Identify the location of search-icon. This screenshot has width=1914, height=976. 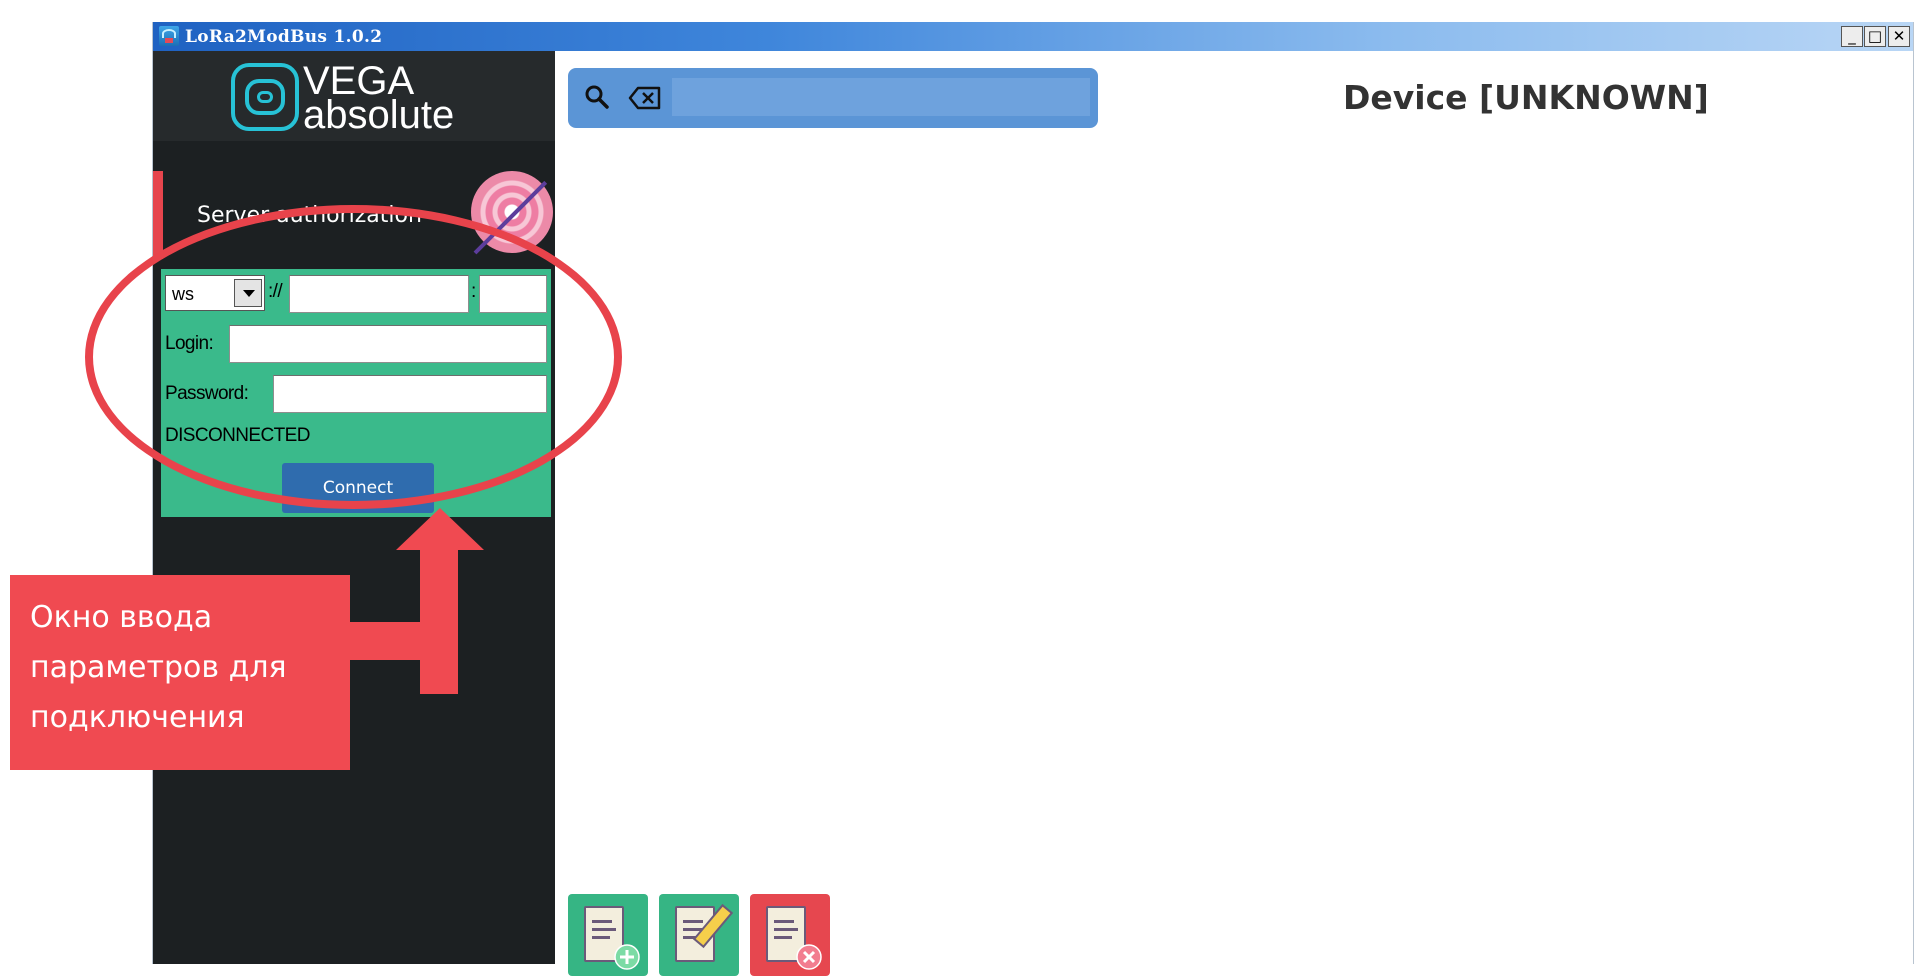
(597, 97).